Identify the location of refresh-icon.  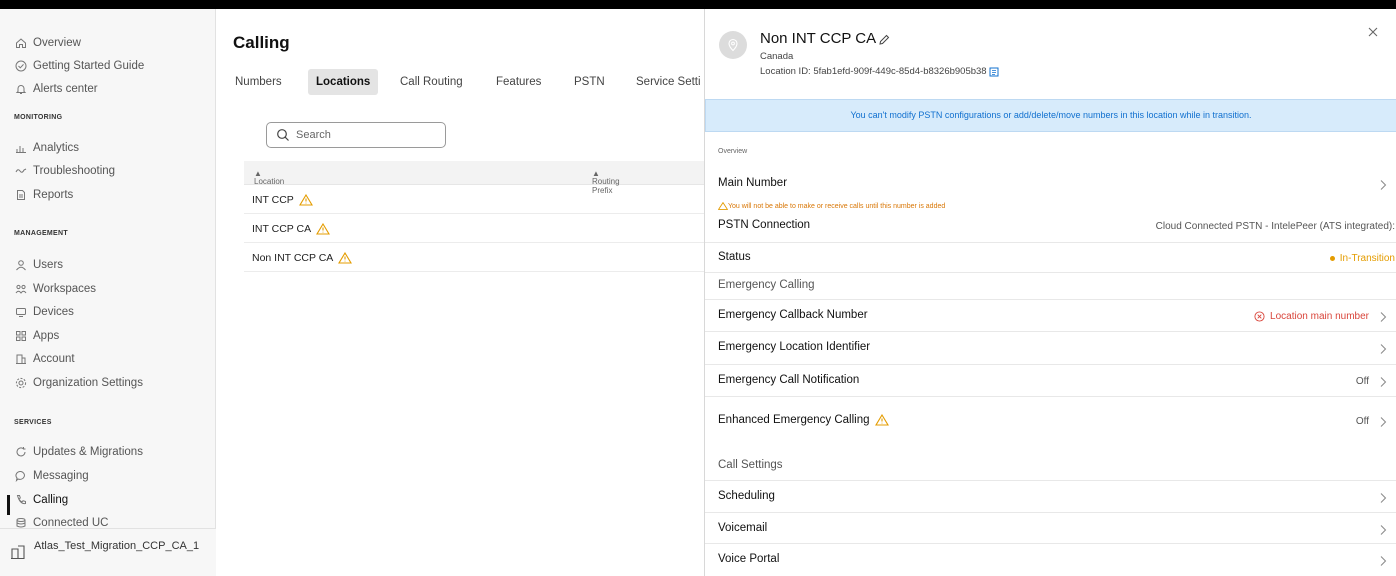
(21, 452).